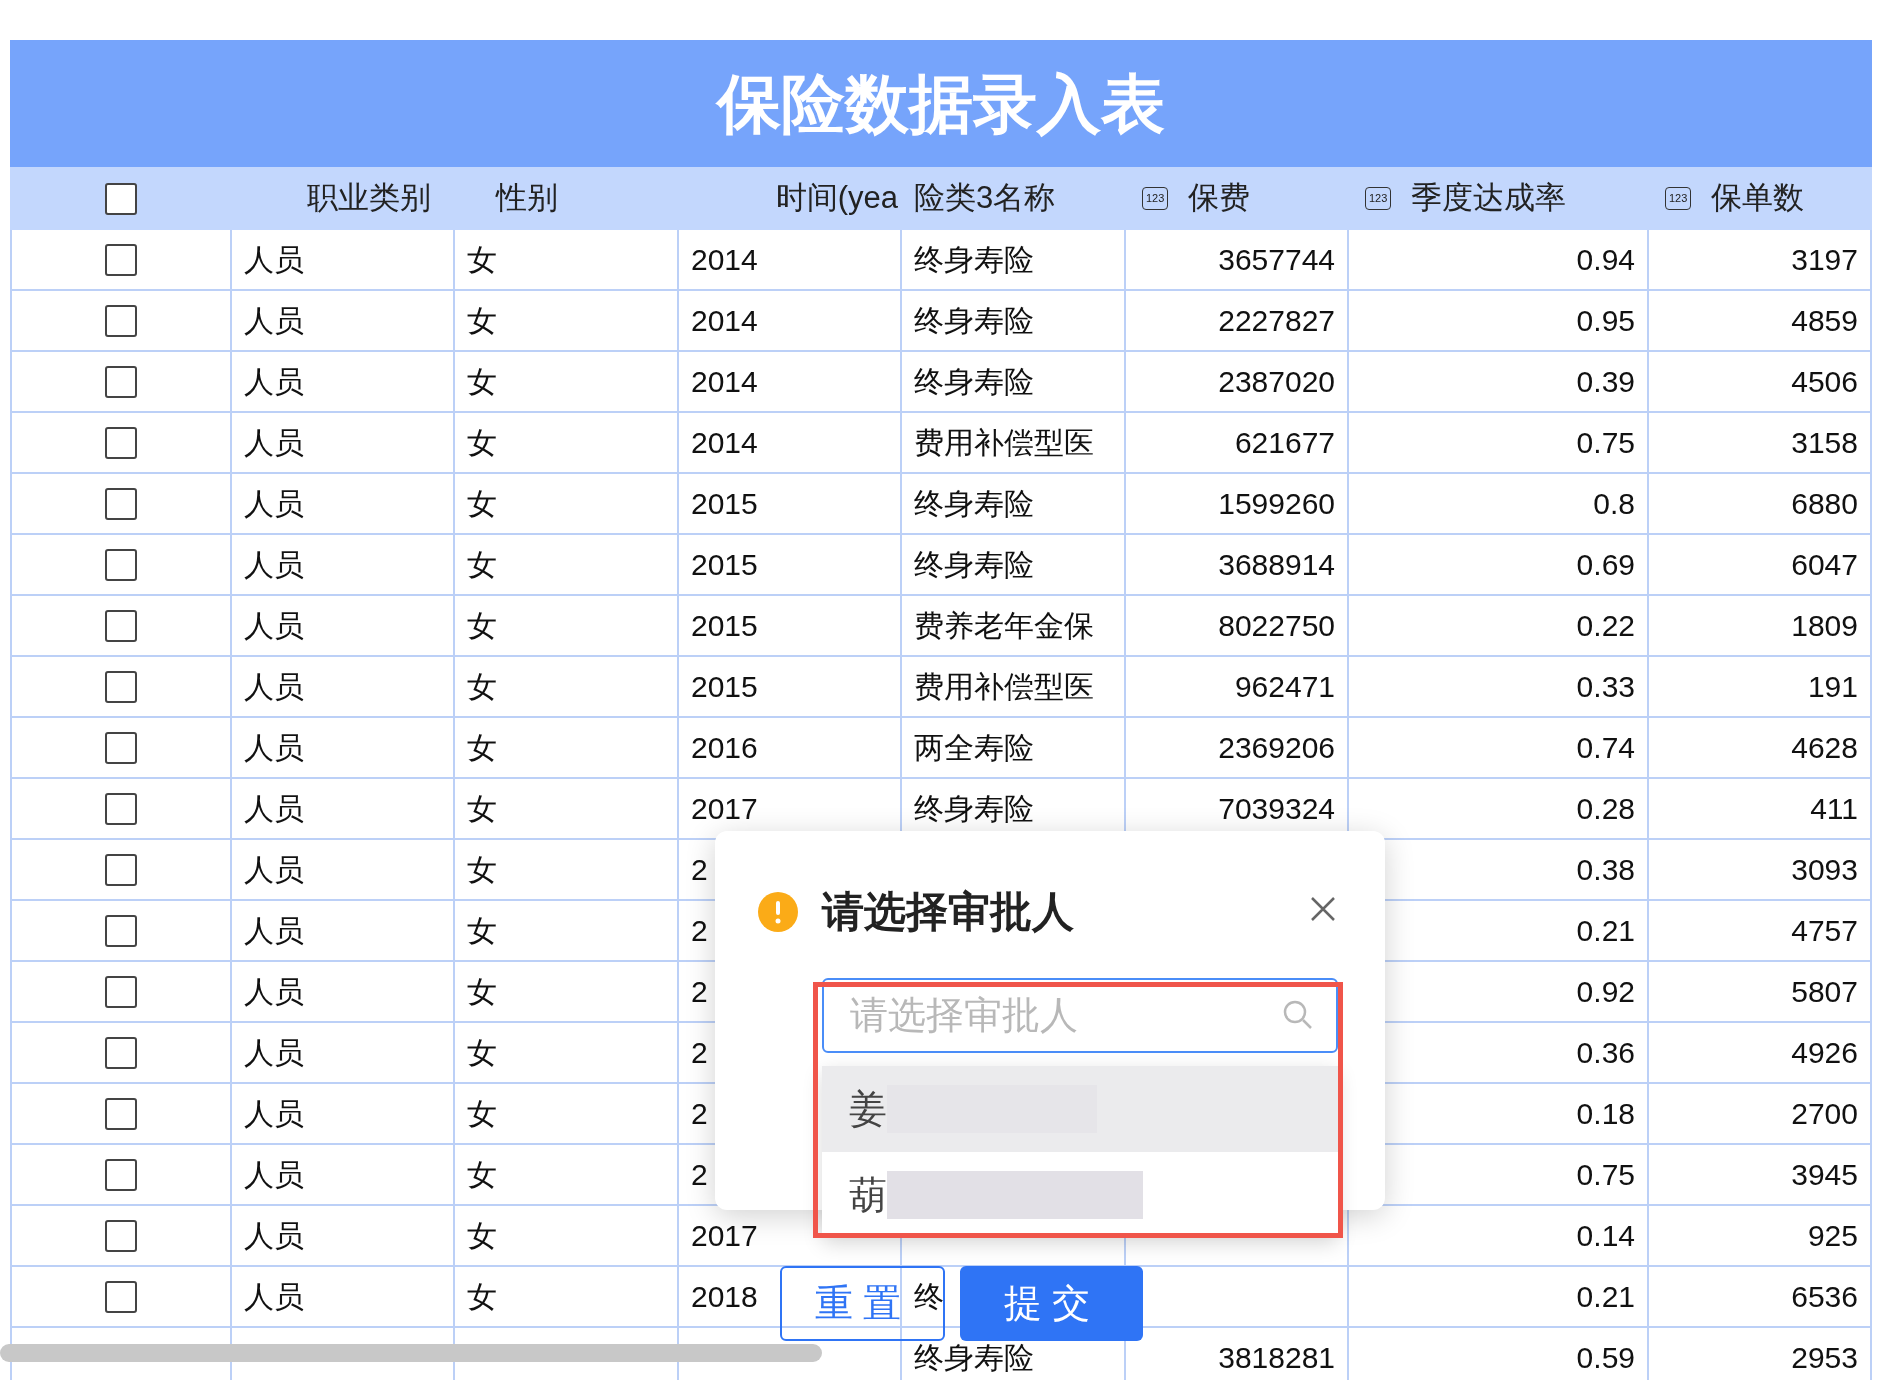 This screenshot has height=1380, width=1894. Describe the element at coordinates (1080, 1109) in the screenshot. I see `dropdown-option: 姜` at that location.